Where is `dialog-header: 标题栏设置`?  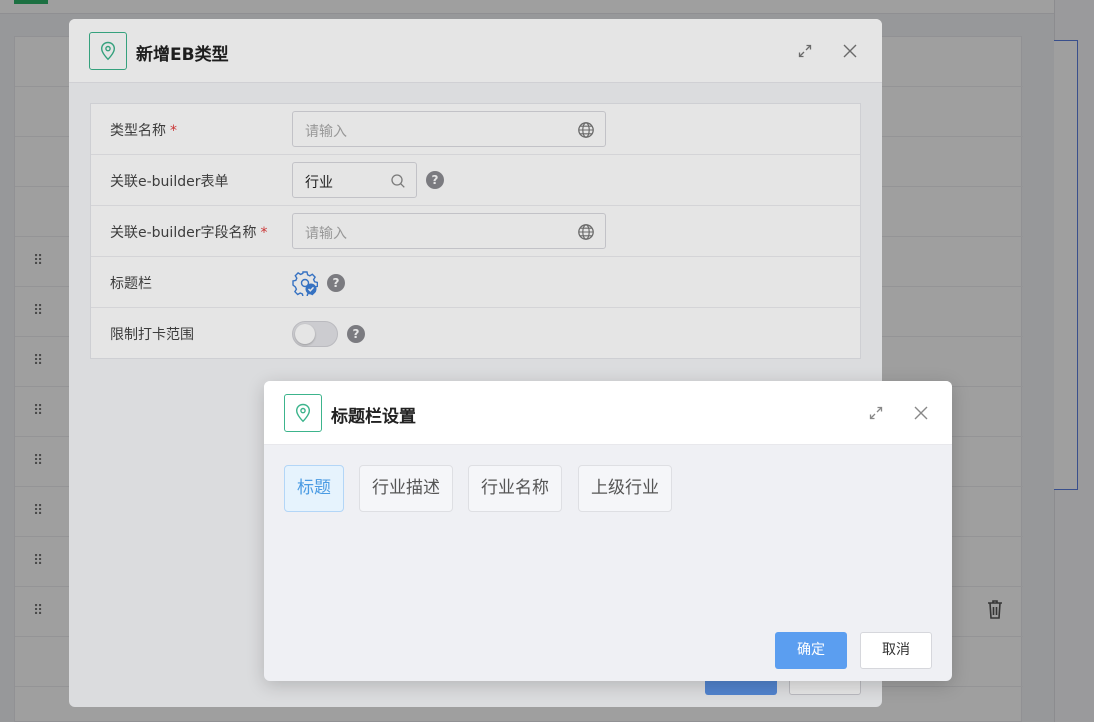
dialog-header: 标题栏设置 is located at coordinates (608, 413).